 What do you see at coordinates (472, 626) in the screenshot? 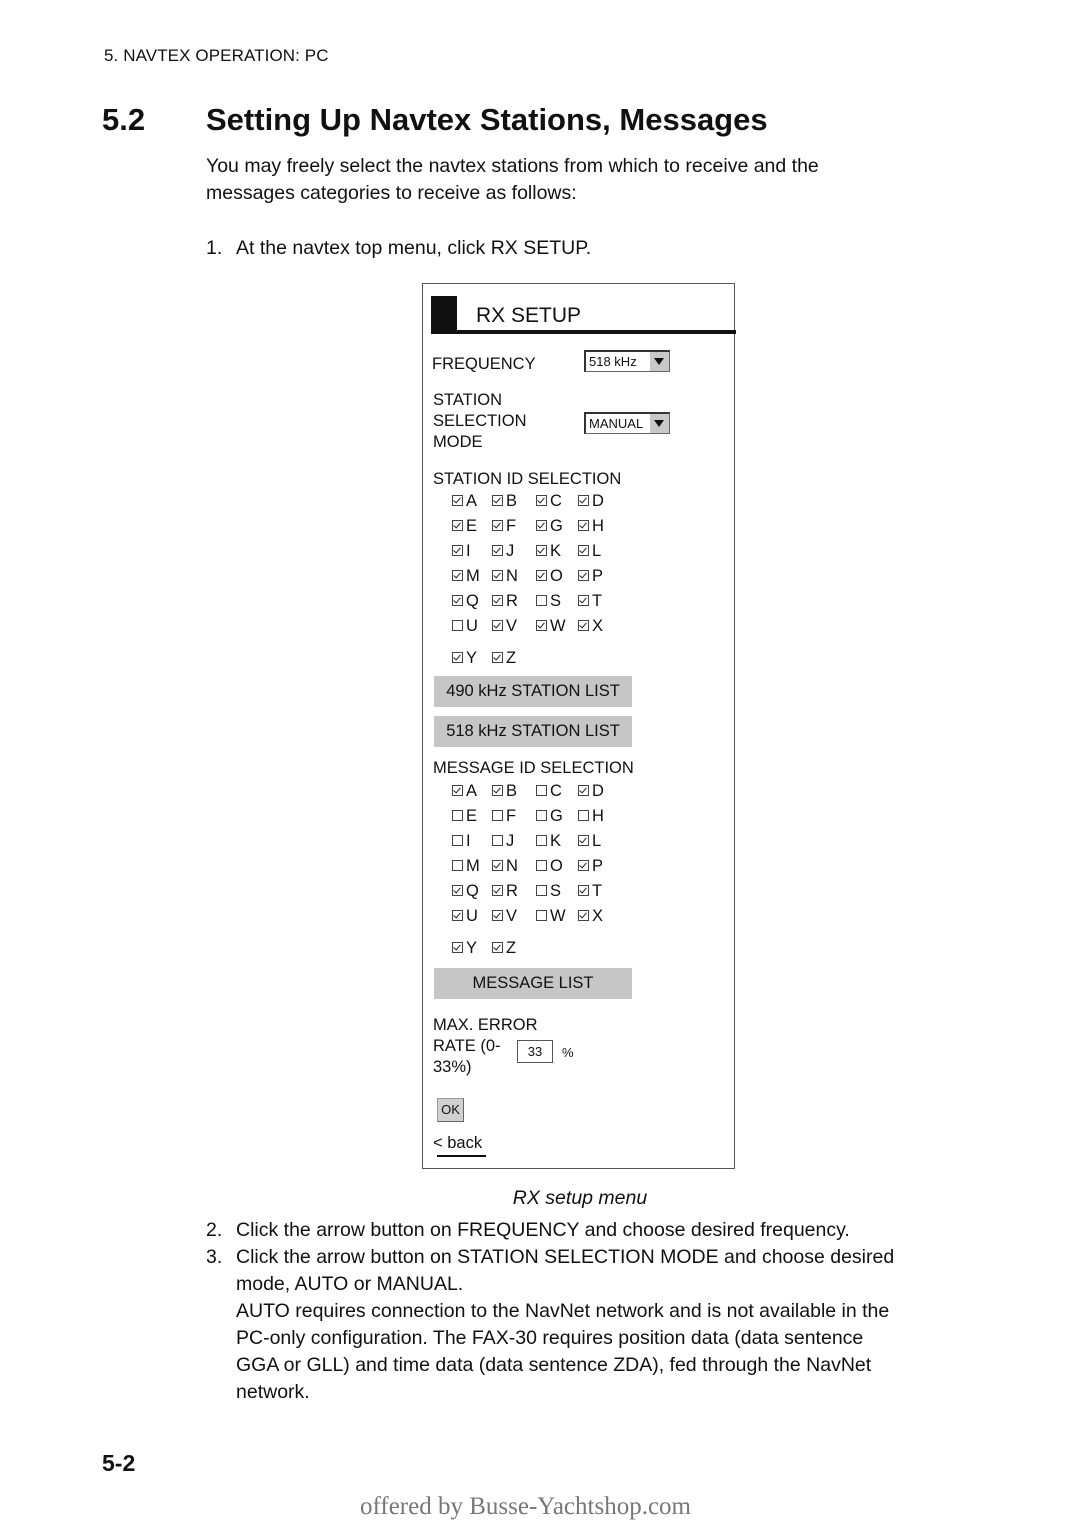
I see `checkbox-label: U` at bounding box center [472, 626].